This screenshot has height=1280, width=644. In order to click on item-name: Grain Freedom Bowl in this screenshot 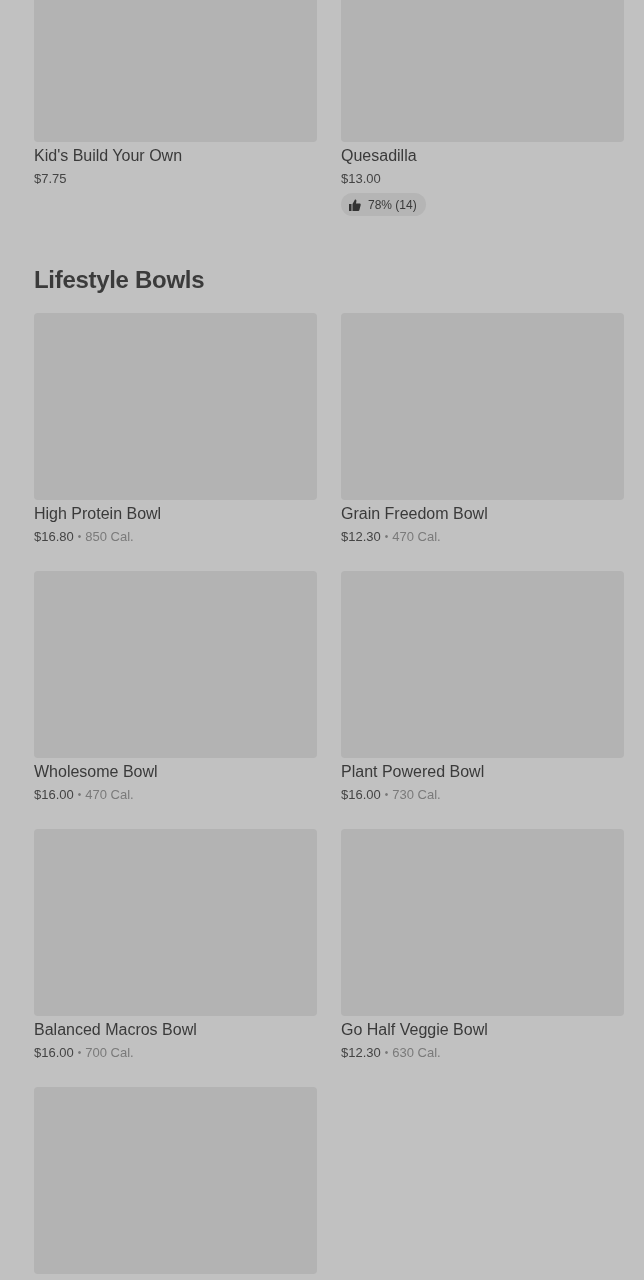, I will do `click(414, 514)`.